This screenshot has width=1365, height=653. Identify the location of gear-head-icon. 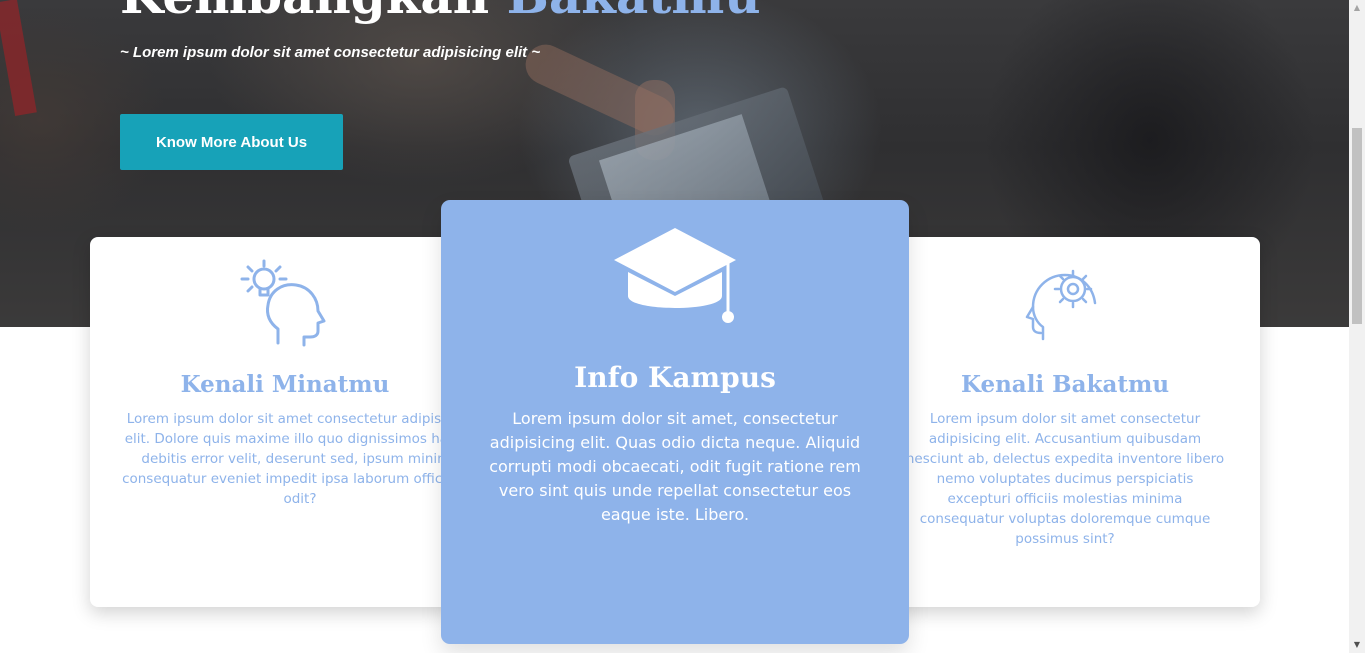
(1061, 305).